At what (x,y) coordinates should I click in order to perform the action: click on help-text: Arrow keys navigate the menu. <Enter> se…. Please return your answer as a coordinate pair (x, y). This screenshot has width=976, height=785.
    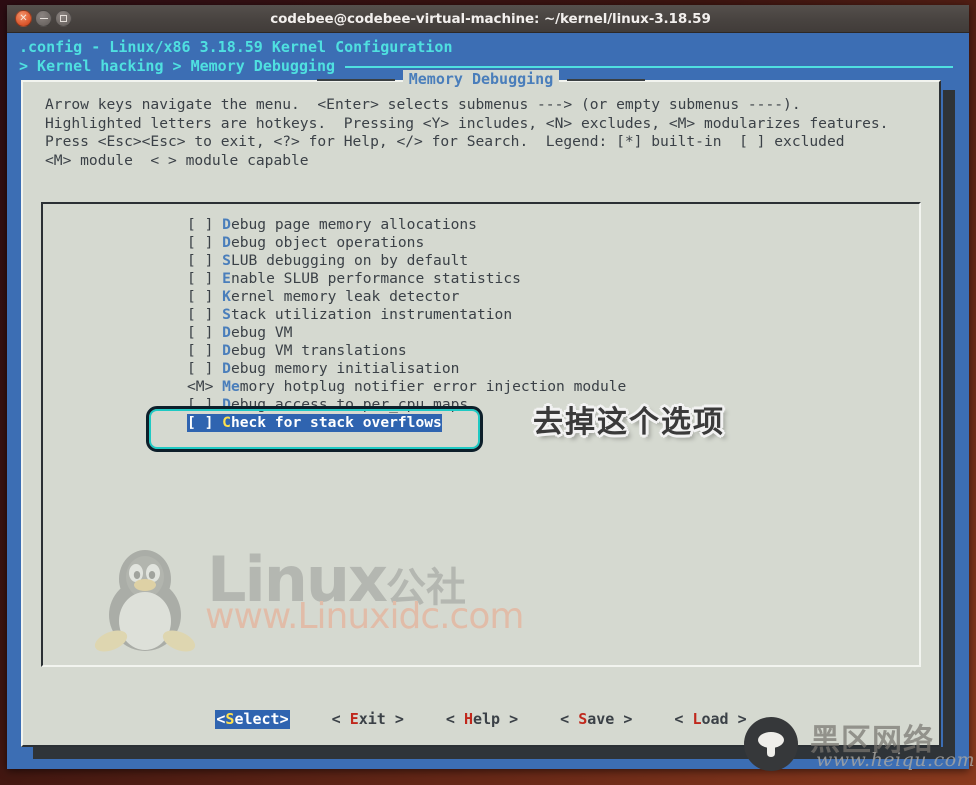
    Looking at the image, I should click on (467, 132).